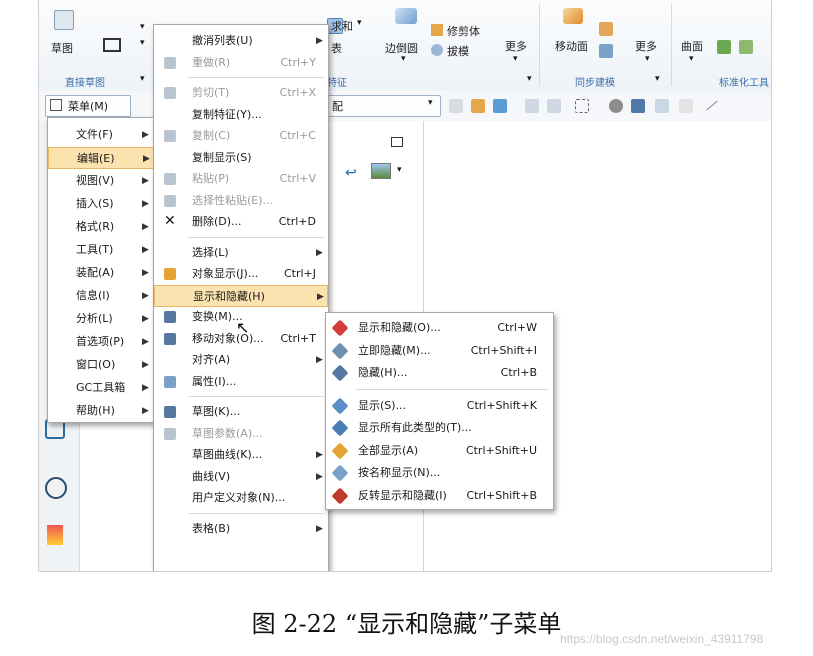  What do you see at coordinates (142, 43) in the screenshot?
I see `rectangle-dropdown-arrow: ▾` at bounding box center [142, 43].